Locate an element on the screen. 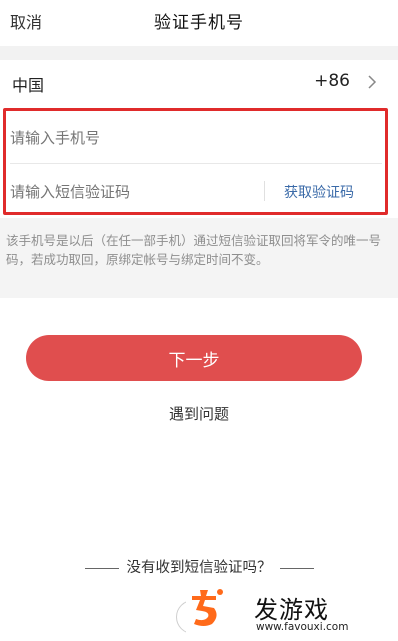 Image resolution: width=398 pixels, height=641 pixels. page-title: 验证手机号 is located at coordinates (199, 23).